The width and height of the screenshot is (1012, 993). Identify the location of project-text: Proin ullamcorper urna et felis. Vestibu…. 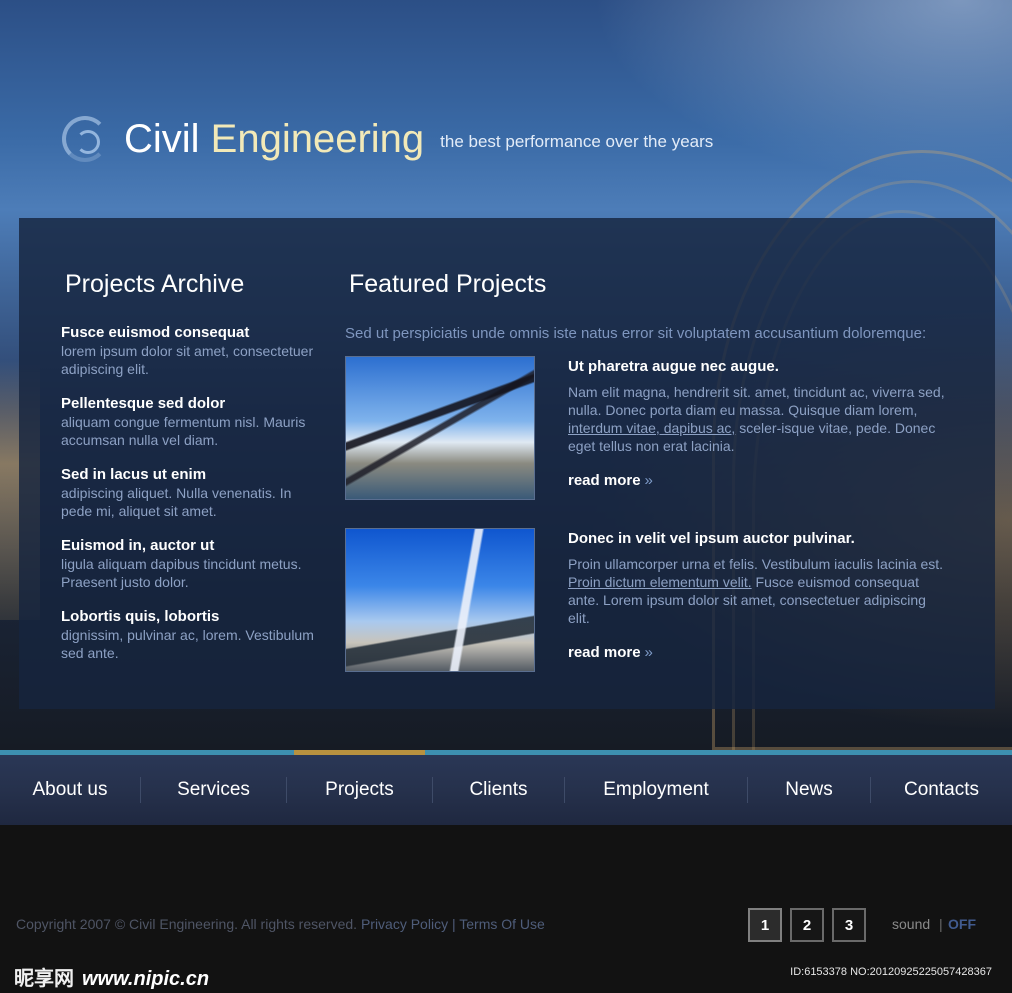
(758, 591).